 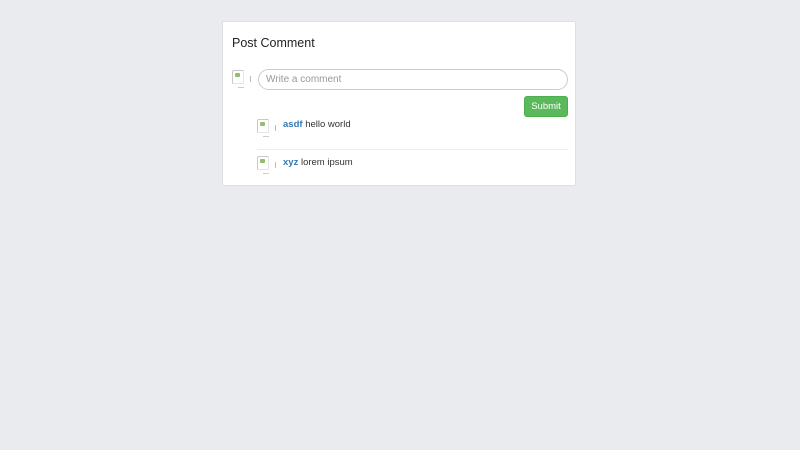 What do you see at coordinates (546, 106) in the screenshot?
I see `submit-button: Submit` at bounding box center [546, 106].